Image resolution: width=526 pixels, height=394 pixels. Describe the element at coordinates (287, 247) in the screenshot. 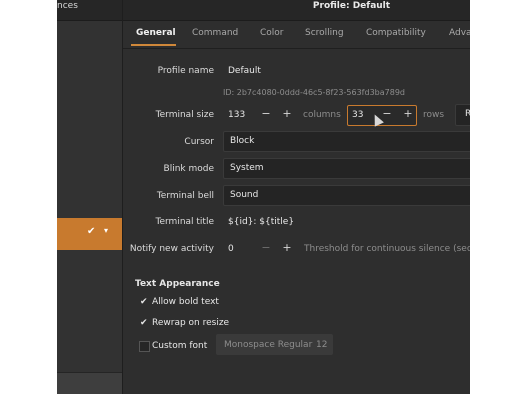

I see `notify-increment-button: +` at that location.